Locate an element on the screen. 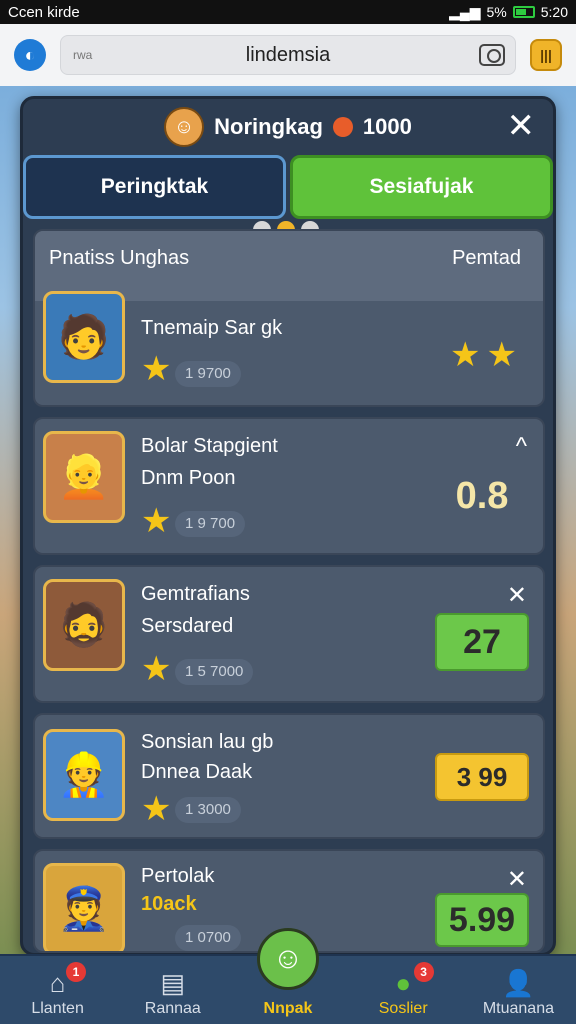 Image resolution: width=576 pixels, height=1024 pixels. tab-rankings-label: Peringktak is located at coordinates (154, 186).